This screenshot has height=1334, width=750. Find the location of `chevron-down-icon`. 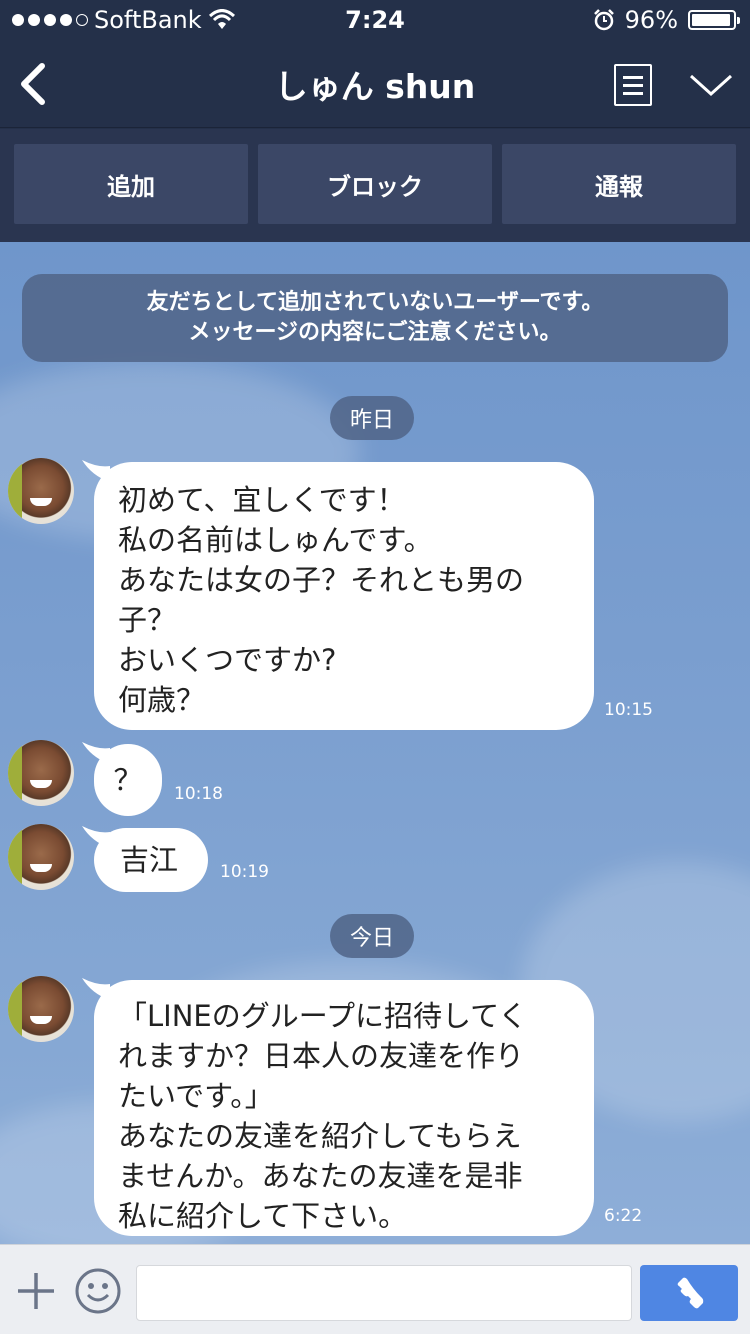

chevron-down-icon is located at coordinates (711, 84).